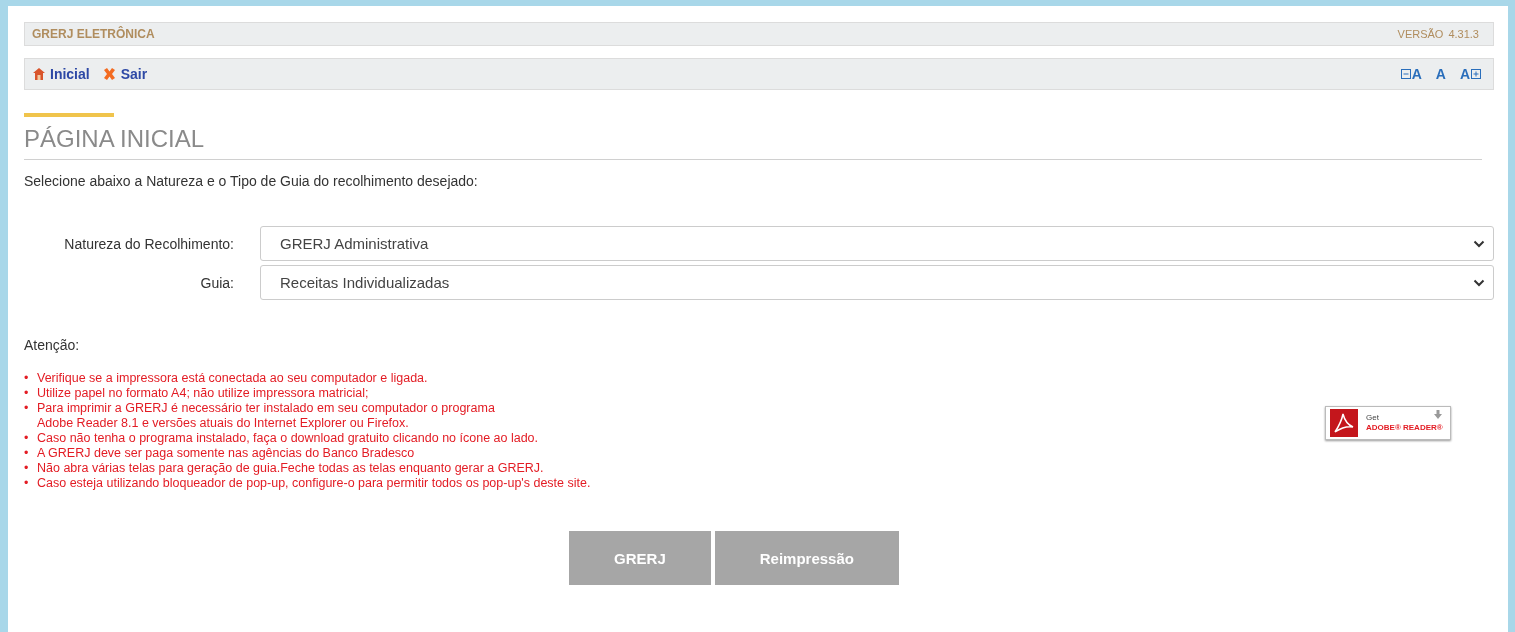 The height and width of the screenshot is (632, 1515). What do you see at coordinates (877, 243) in the screenshot?
I see `select-field: GRERJ Administrativa` at bounding box center [877, 243].